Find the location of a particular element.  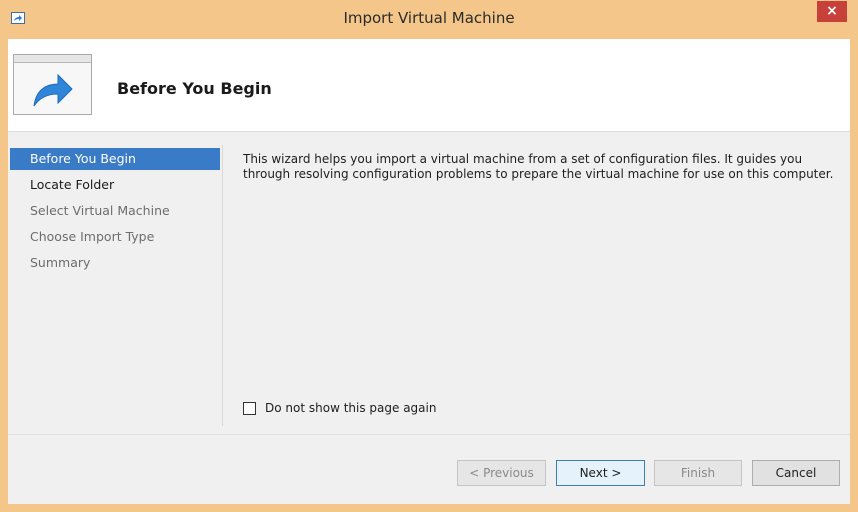

next-button: Next > is located at coordinates (600, 473).